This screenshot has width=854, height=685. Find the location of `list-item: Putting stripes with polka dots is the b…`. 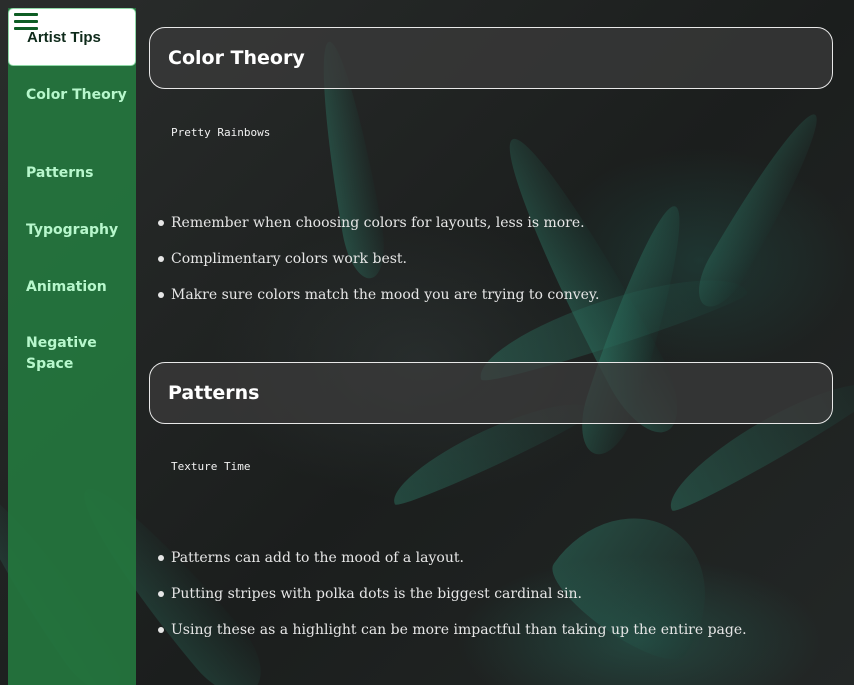

list-item: Putting stripes with polka dots is the b… is located at coordinates (452, 603).